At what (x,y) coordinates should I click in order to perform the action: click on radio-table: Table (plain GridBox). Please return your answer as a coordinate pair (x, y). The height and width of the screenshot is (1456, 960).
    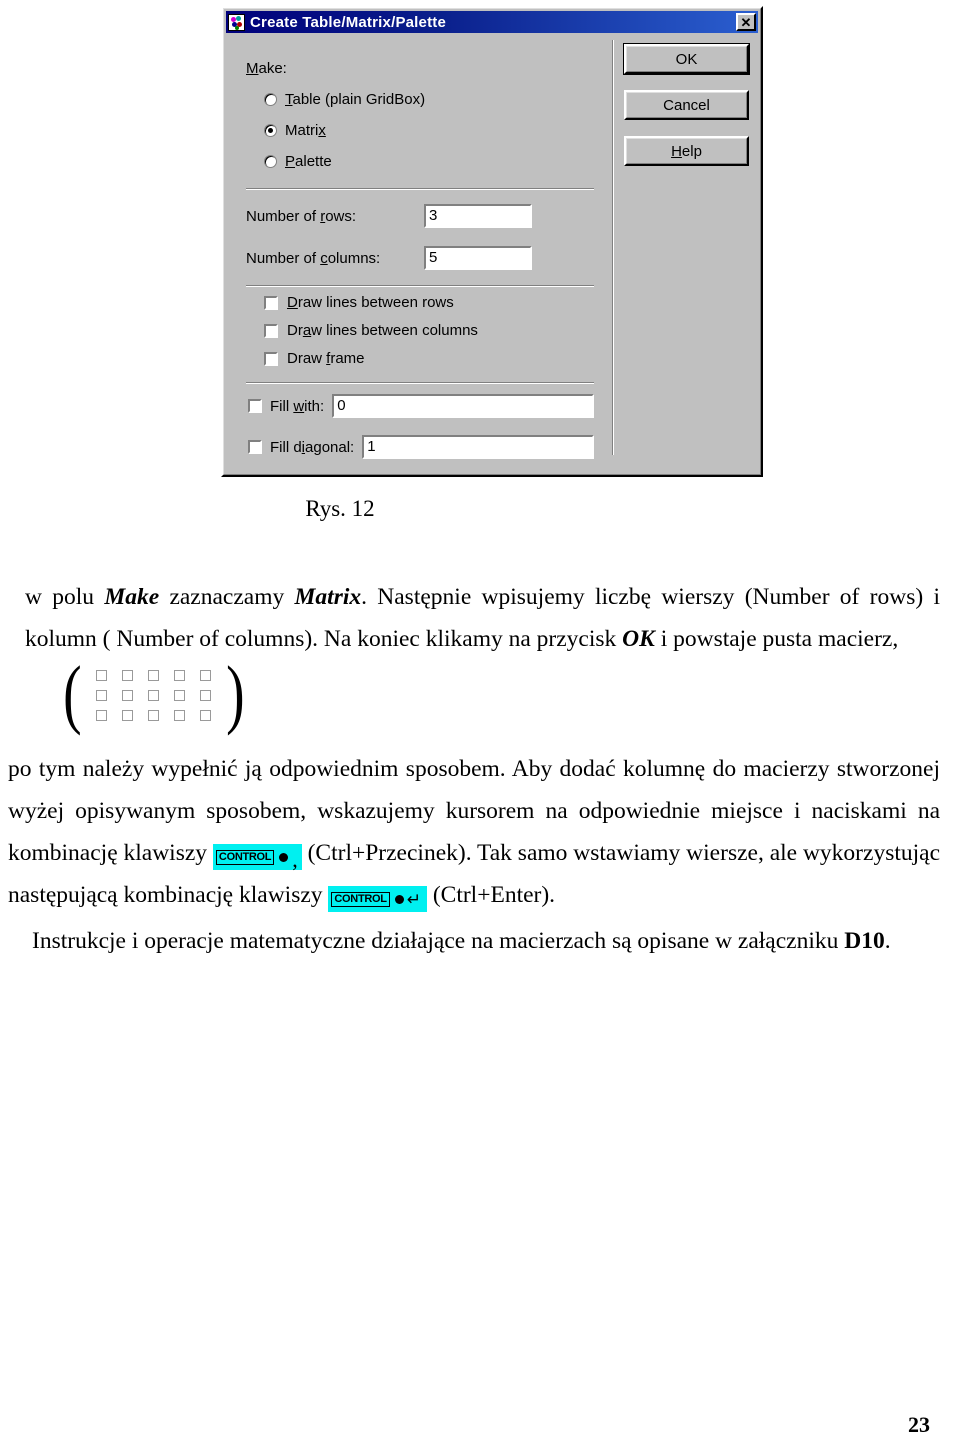
    Looking at the image, I should click on (344, 99).